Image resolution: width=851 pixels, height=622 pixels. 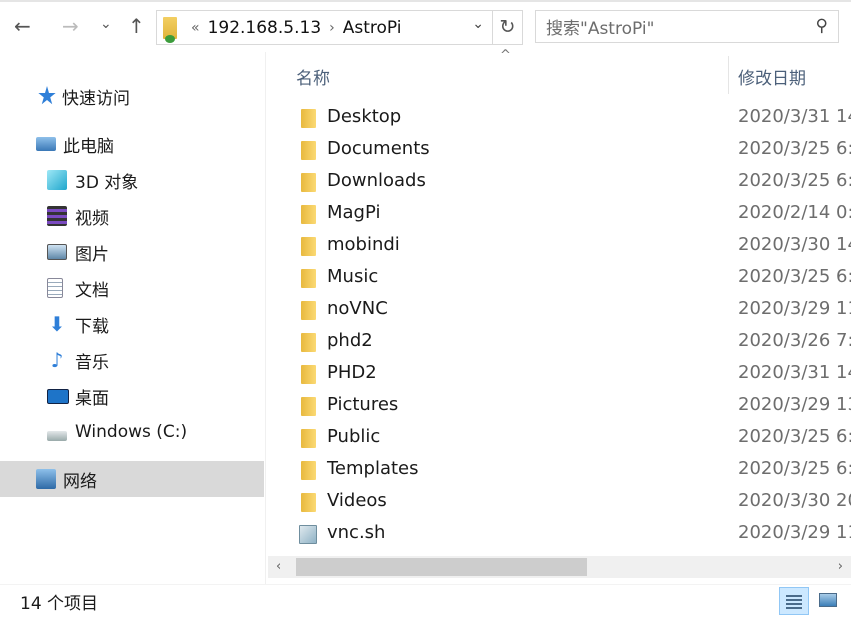 What do you see at coordinates (559, 182) in the screenshot?
I see `file-row: Downloads 2020/3/25 6:` at bounding box center [559, 182].